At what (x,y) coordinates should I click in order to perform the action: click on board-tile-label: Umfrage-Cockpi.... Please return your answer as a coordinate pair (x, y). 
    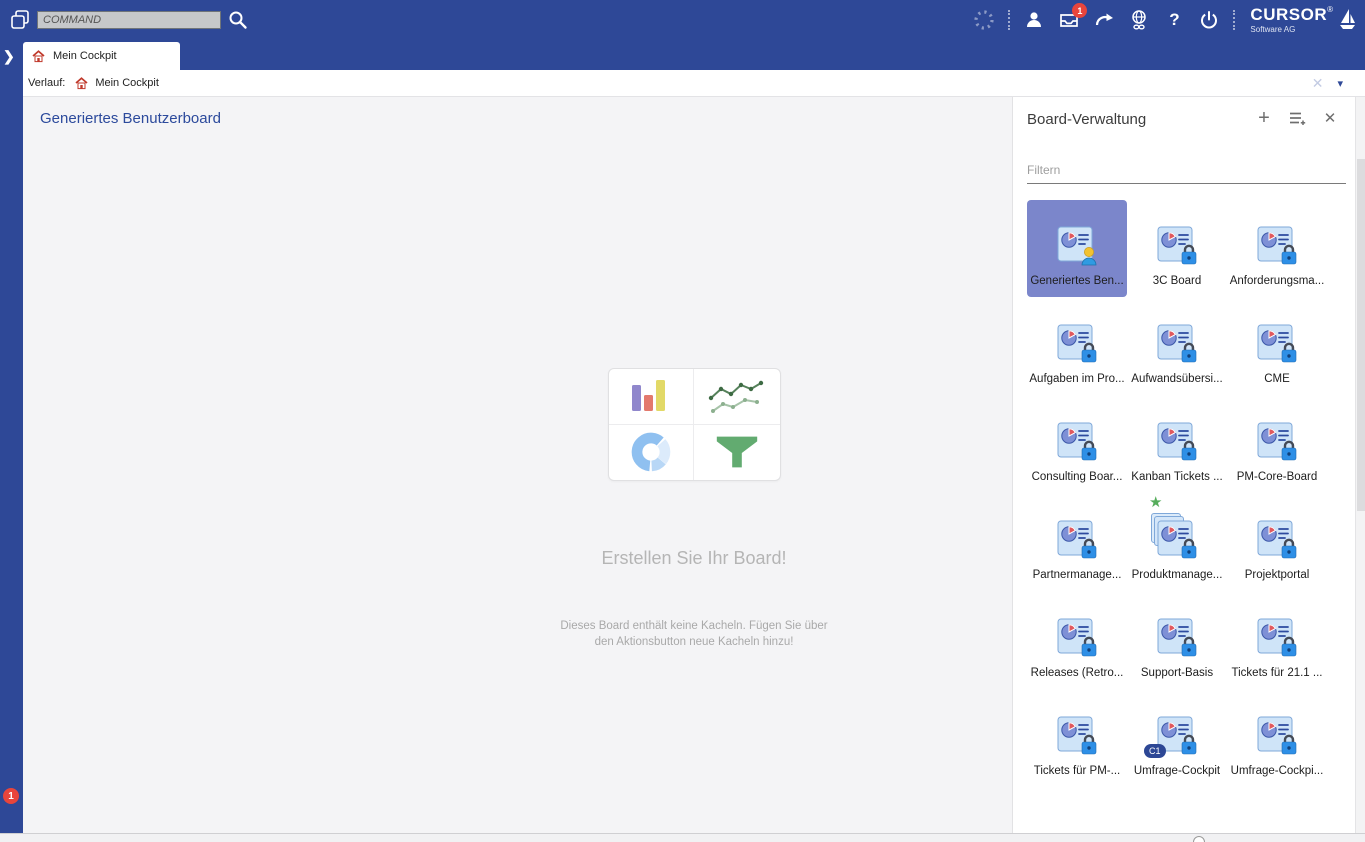
    Looking at the image, I should click on (1277, 771).